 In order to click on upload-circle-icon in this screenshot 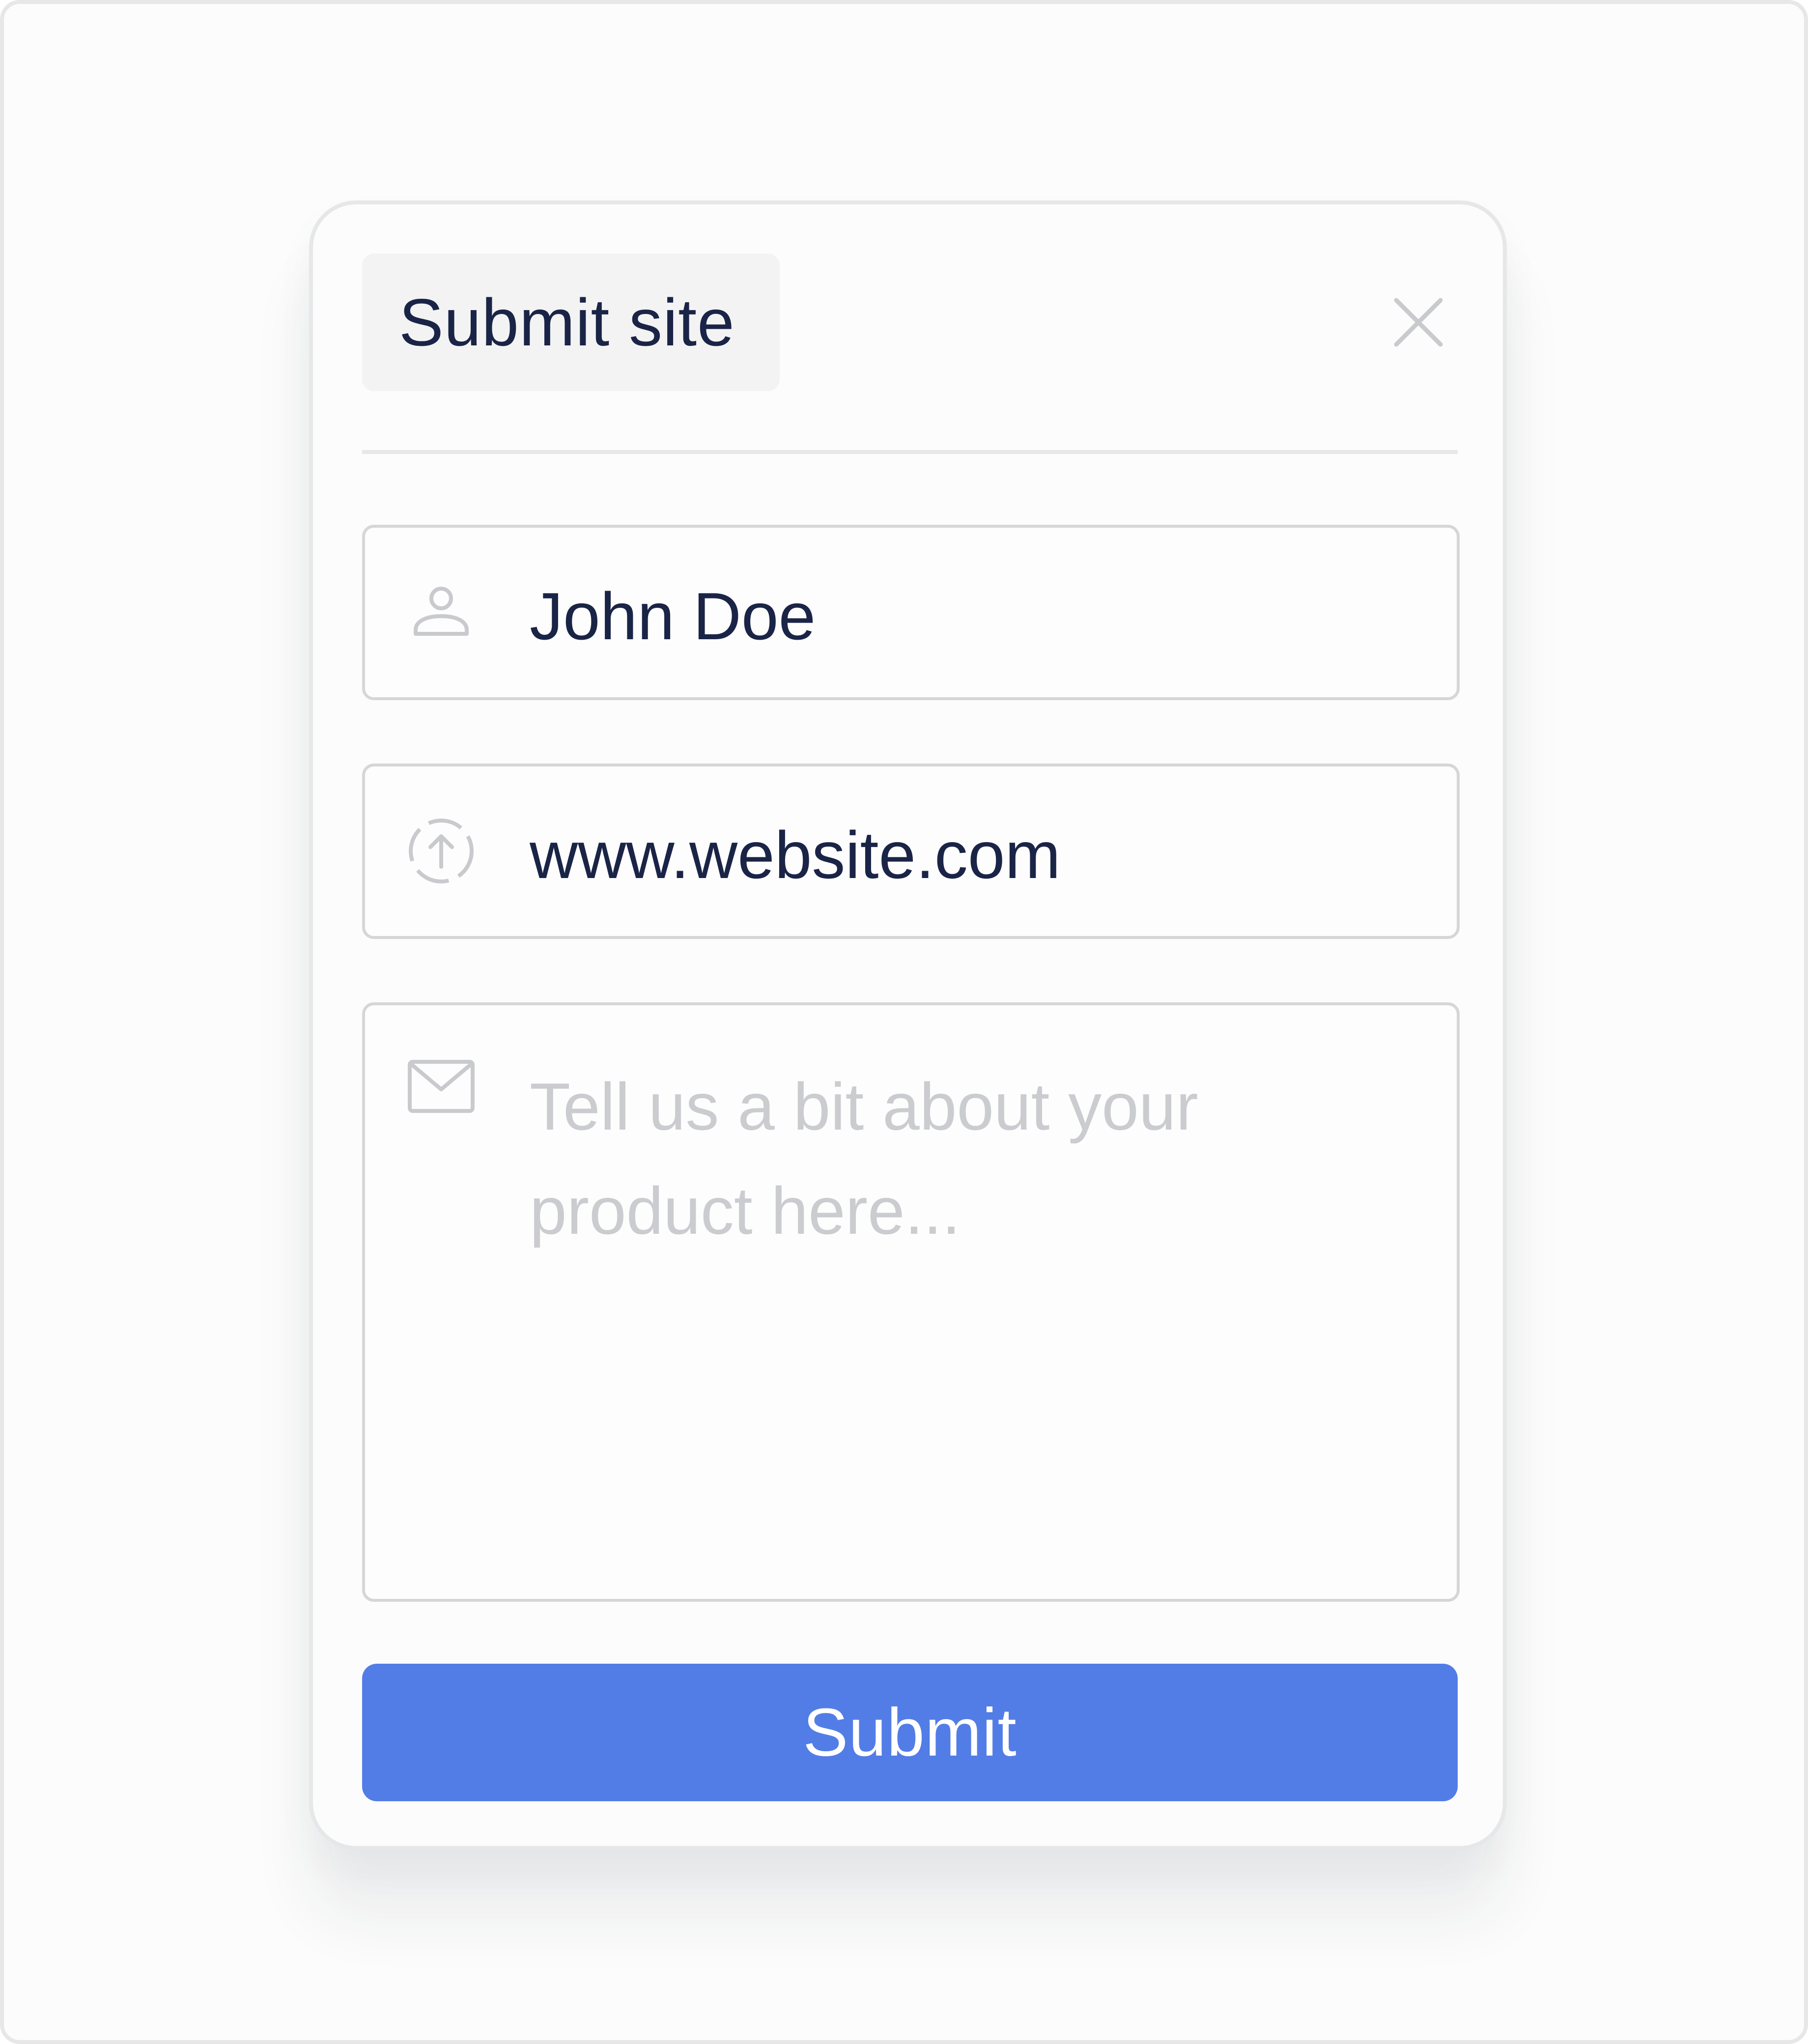, I will do `click(441, 851)`.